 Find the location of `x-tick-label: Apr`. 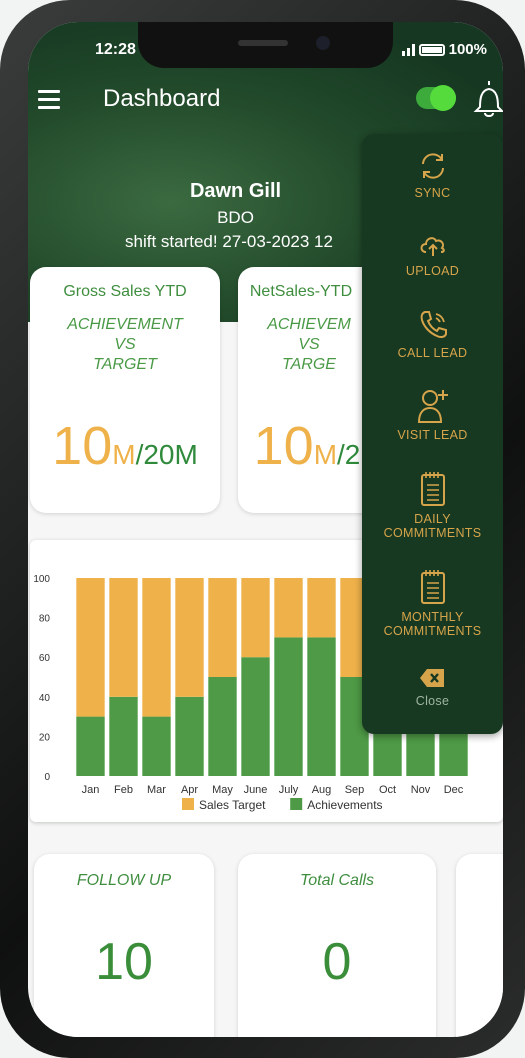

x-tick-label: Apr is located at coordinates (189, 790).